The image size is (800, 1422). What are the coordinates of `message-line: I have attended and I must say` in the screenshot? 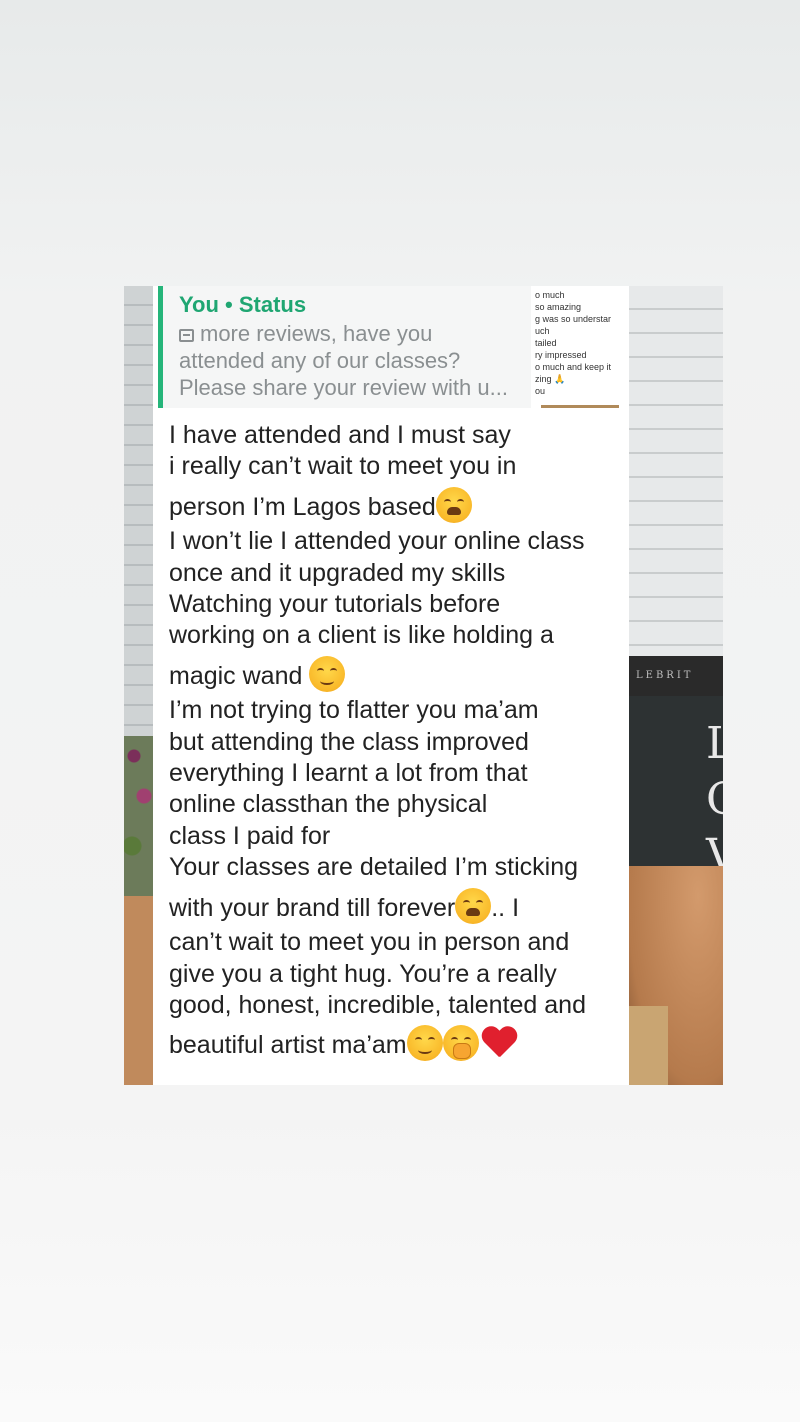 It's located at (399, 435).